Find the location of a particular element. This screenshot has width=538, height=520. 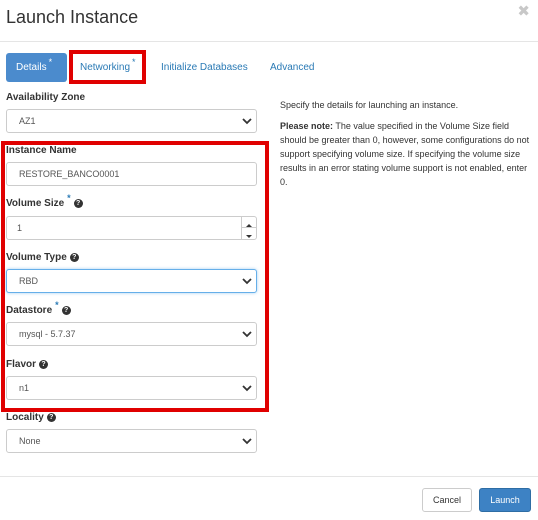

close-icon: ✖ is located at coordinates (523, 11).